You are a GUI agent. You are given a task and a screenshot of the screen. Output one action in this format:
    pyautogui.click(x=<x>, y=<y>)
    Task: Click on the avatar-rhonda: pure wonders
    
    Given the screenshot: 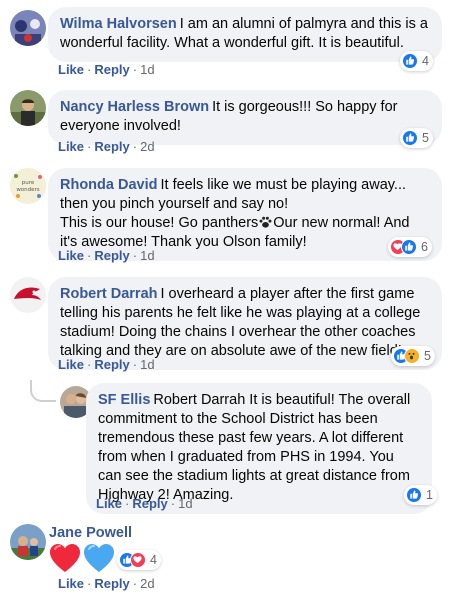 What is the action you would take?
    pyautogui.click(x=28, y=186)
    